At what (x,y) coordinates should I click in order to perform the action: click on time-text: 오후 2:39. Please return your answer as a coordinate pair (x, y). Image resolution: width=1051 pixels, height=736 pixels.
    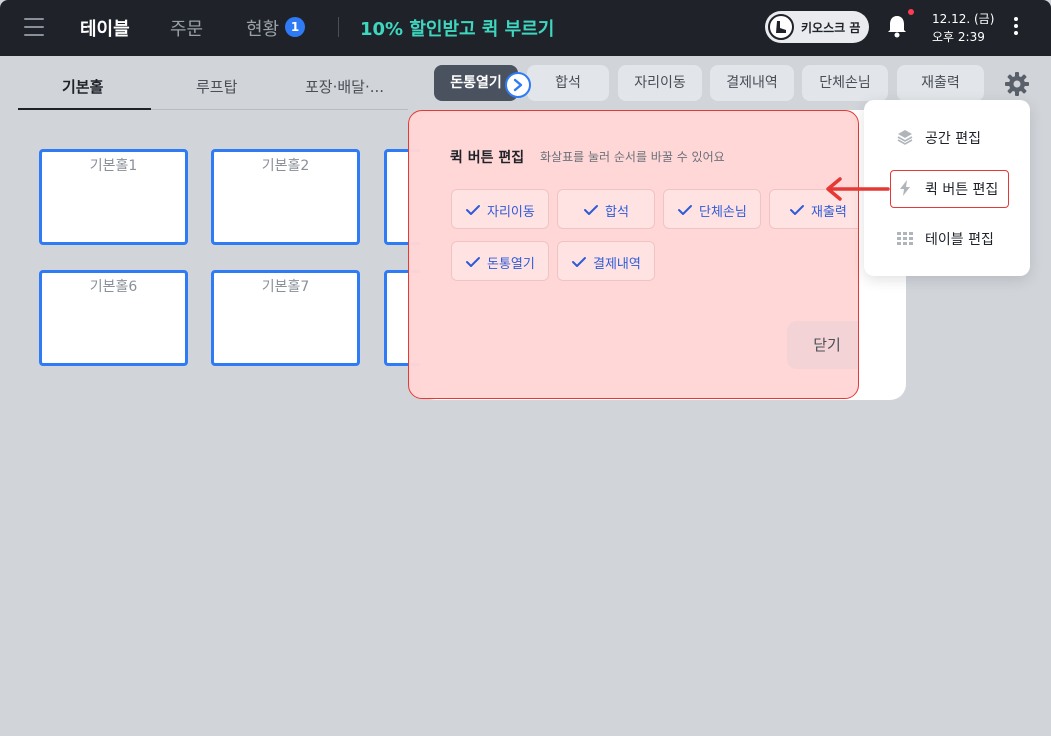
    Looking at the image, I should click on (958, 37).